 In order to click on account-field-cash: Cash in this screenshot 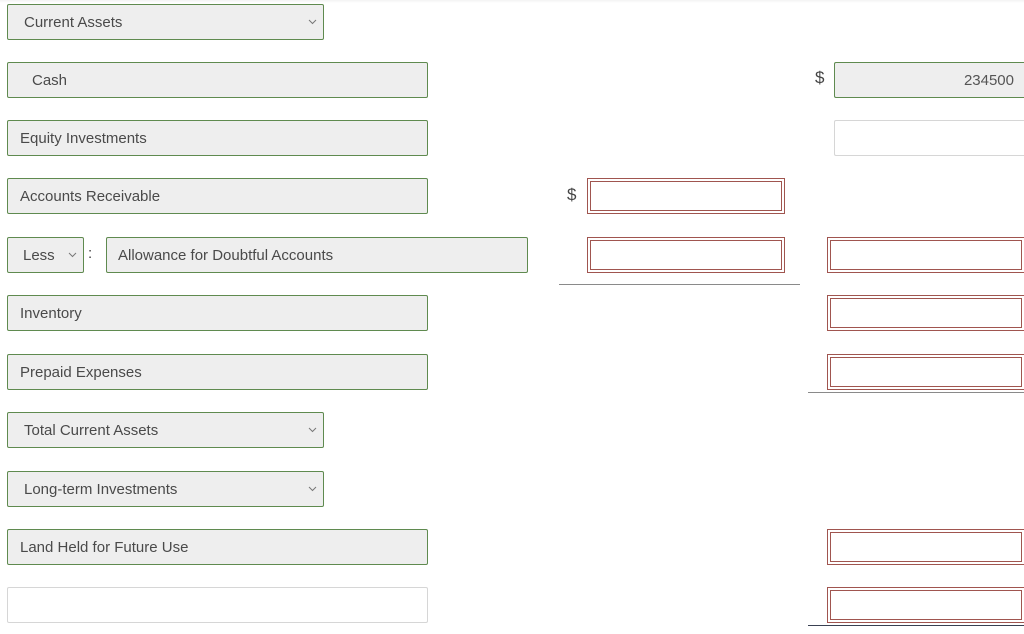, I will do `click(217, 80)`.